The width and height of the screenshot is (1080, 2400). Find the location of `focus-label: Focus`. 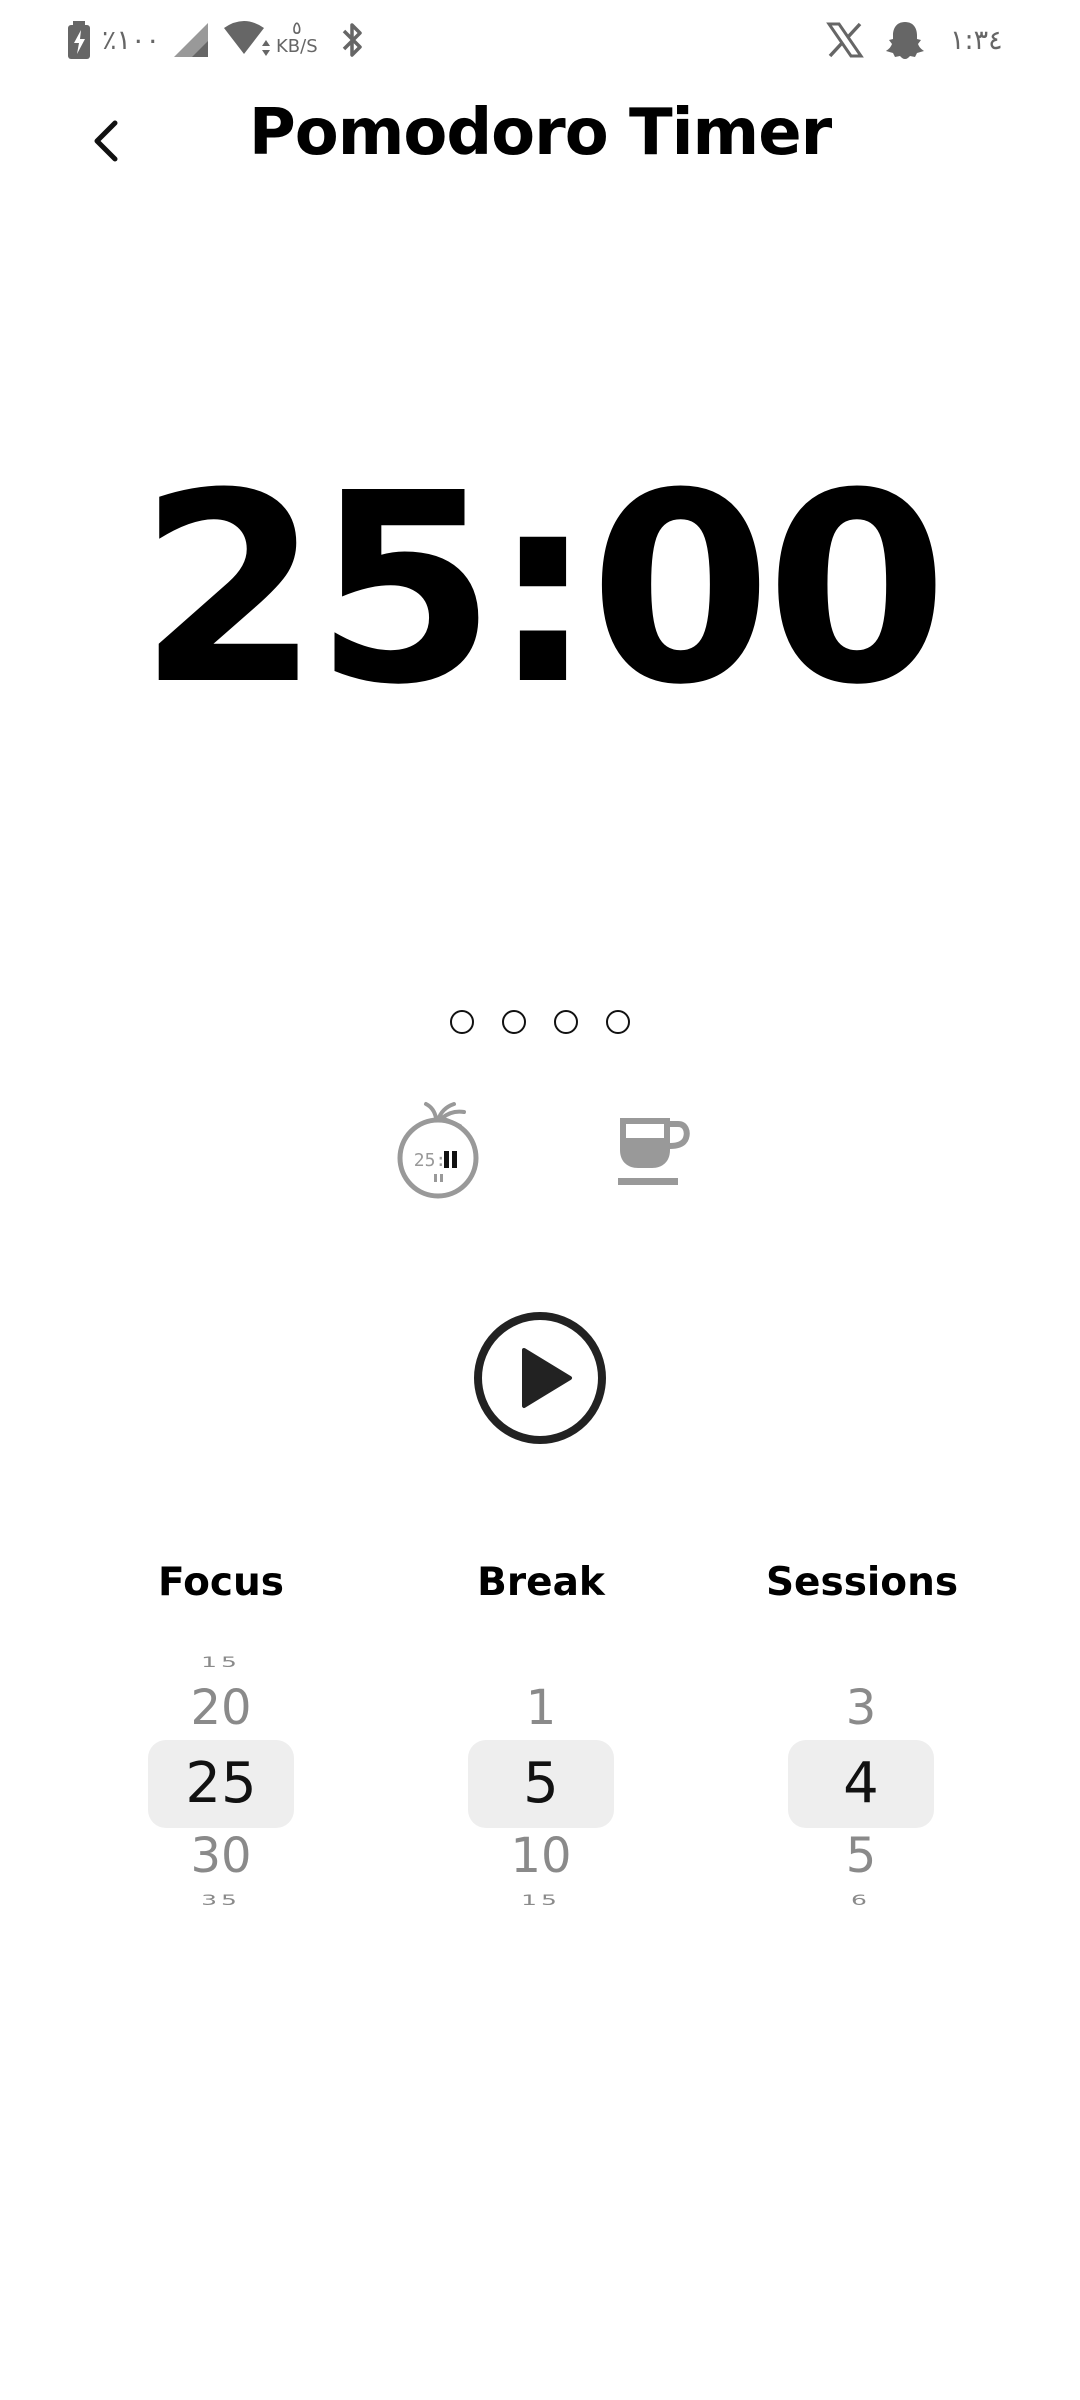

focus-label: Focus is located at coordinates (221, 1582).